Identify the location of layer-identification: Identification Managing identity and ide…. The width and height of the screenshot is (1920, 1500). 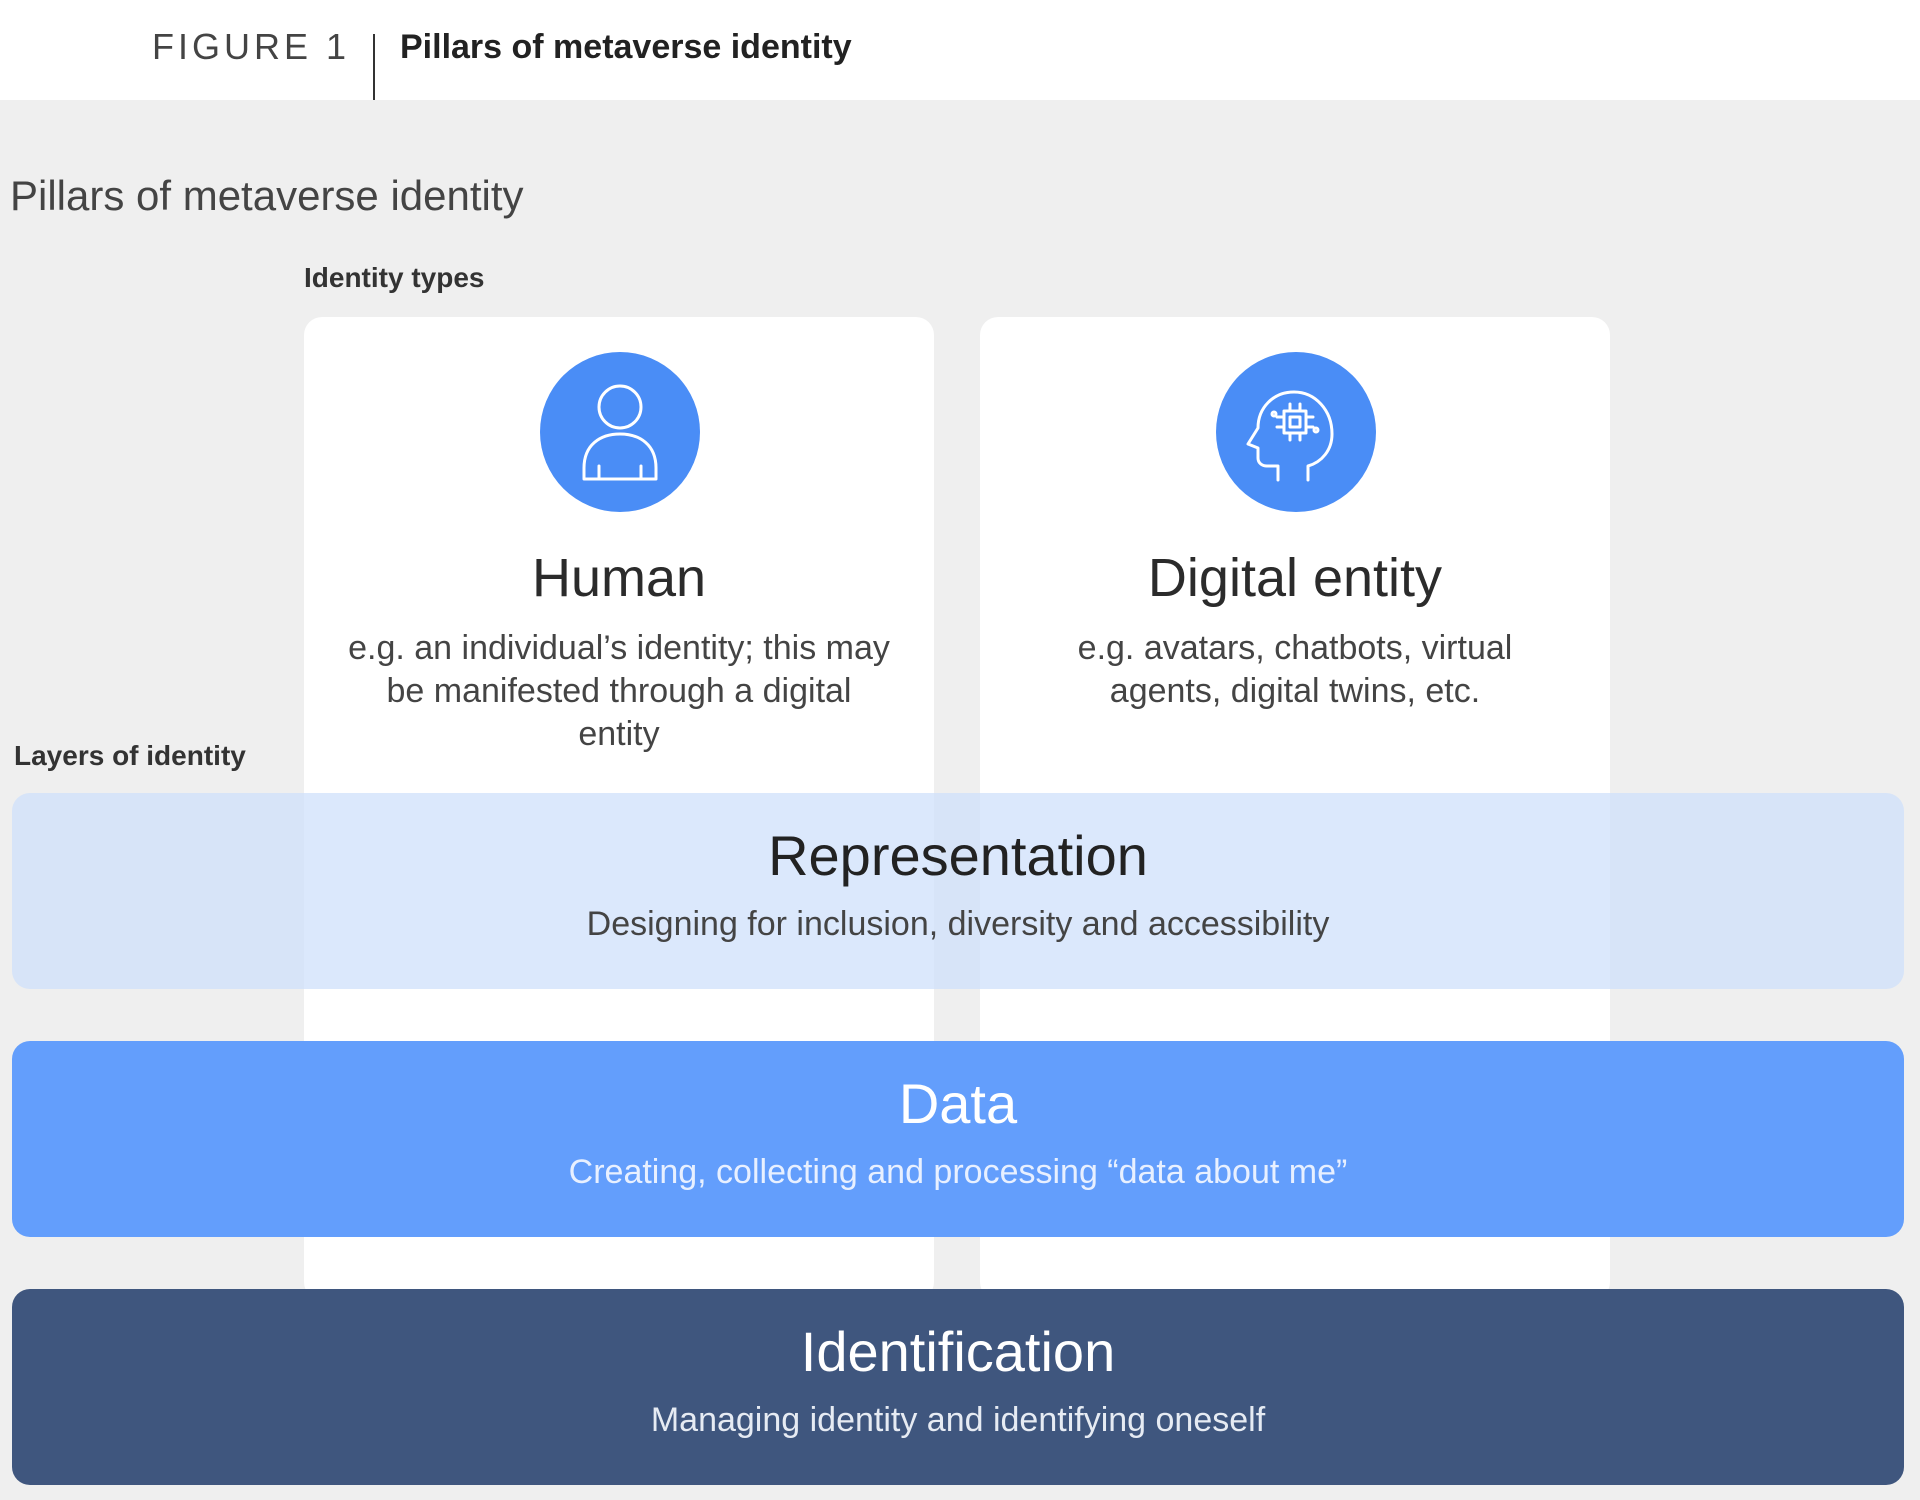
(958, 1387).